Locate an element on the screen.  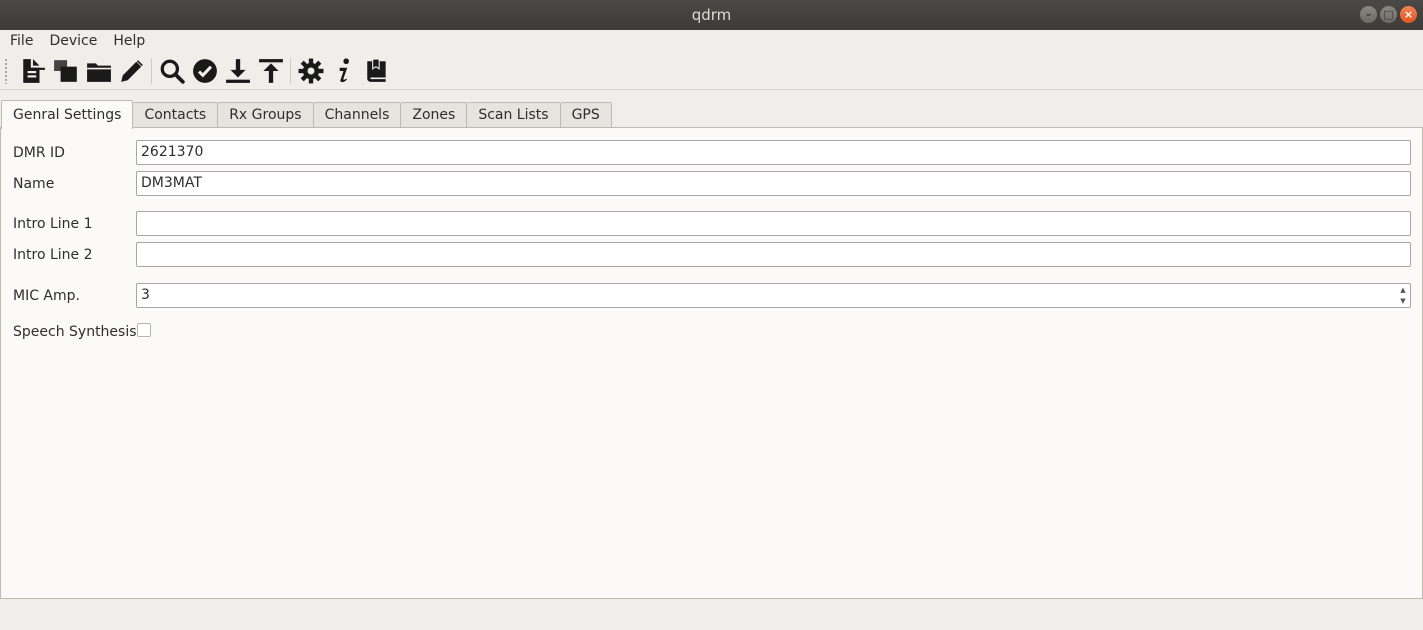
intro-line-2-label: Intro Line 2 is located at coordinates (53, 255).